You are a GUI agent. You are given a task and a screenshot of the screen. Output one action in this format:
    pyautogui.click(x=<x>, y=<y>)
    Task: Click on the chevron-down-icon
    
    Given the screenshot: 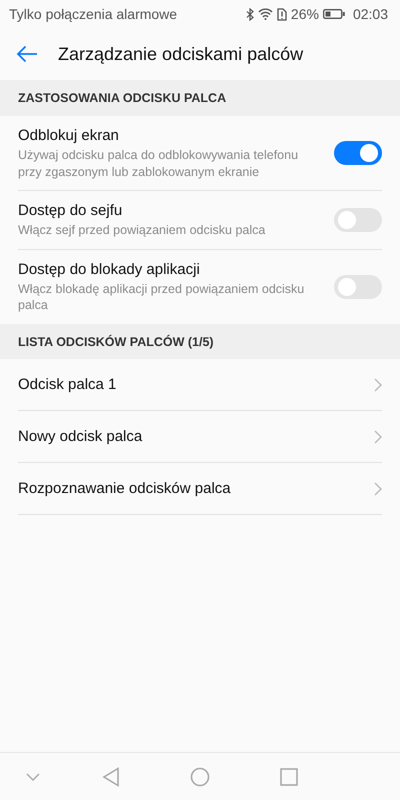 What is the action you would take?
    pyautogui.click(x=33, y=776)
    